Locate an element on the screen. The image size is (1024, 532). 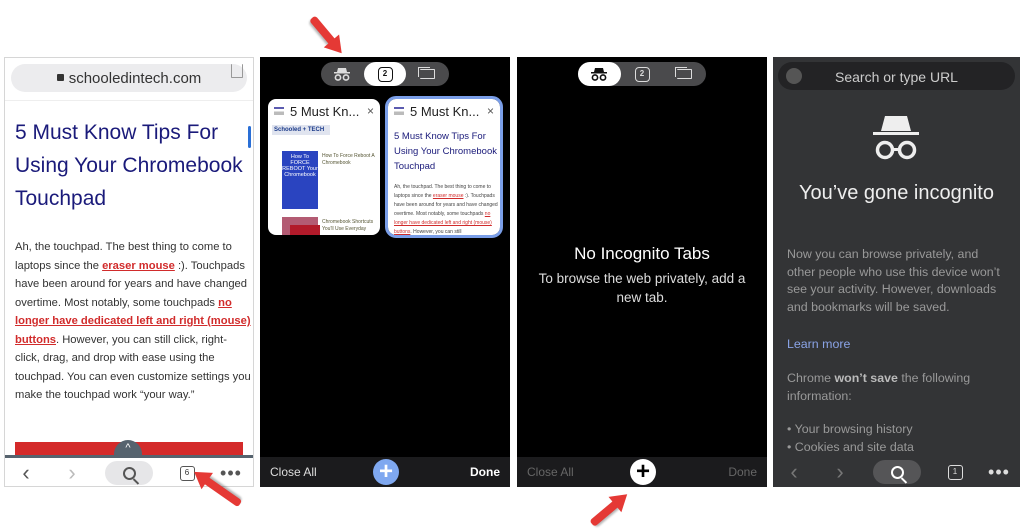
list-item-text: Cookies and site data is located at coordinates (854, 446).